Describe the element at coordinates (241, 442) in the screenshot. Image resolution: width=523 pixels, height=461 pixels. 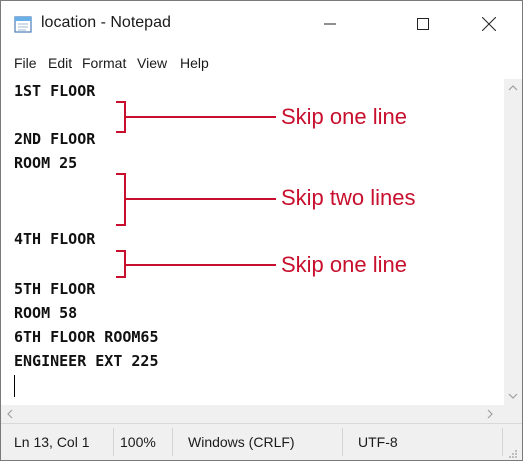
I see `line-ending: Windows (CRLF)` at that location.